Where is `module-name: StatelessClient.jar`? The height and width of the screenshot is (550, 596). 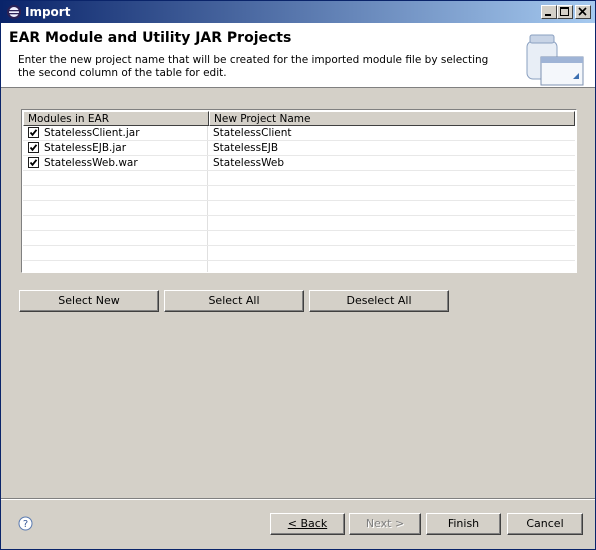
module-name: StatelessClient.jar is located at coordinates (92, 133).